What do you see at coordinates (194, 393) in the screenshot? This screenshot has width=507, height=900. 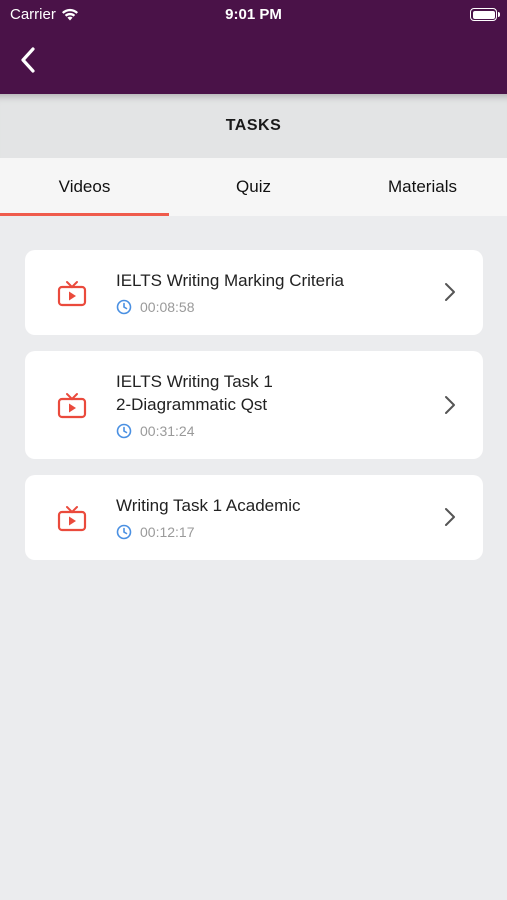 I see `video-title: IELTS Writing Task 1 2-Diagrammatic Qst` at bounding box center [194, 393].